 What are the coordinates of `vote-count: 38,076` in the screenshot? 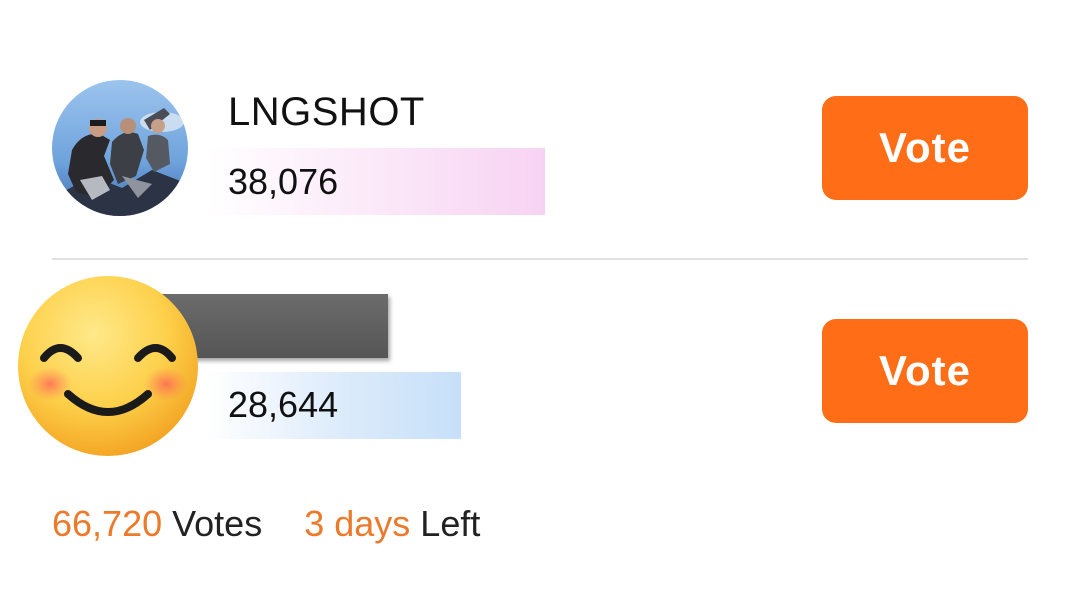 It's located at (283, 181).